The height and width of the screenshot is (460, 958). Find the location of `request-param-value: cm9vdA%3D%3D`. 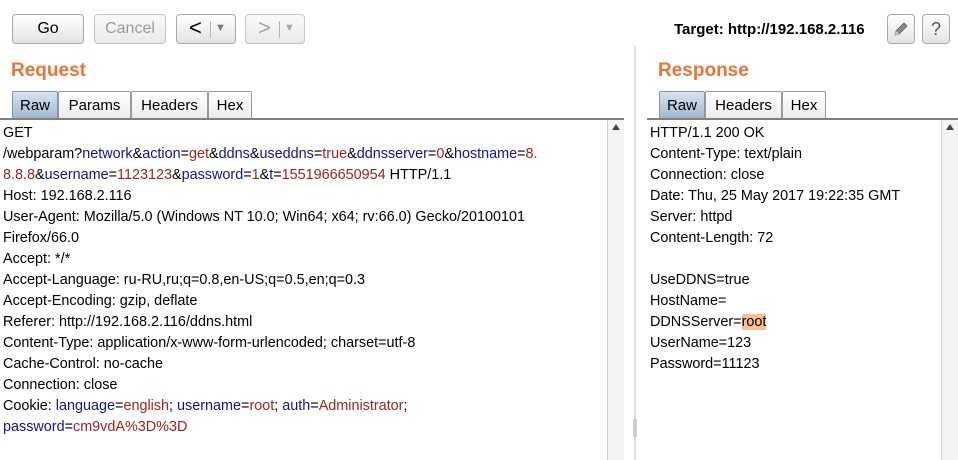

request-param-value: cm9vdA%3D%3D is located at coordinates (130, 427).